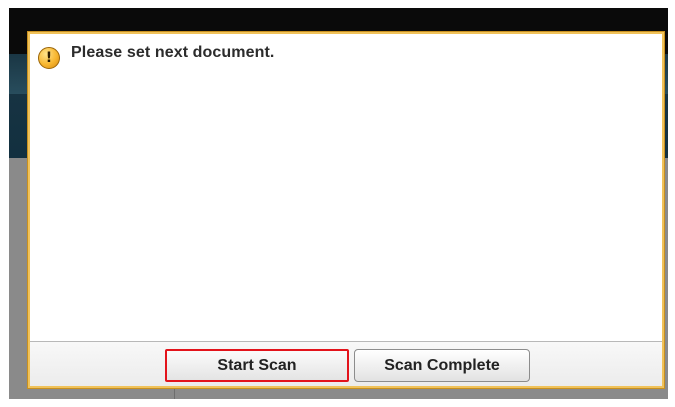  Describe the element at coordinates (257, 365) in the screenshot. I see `start-scan-button: Start Scan` at that location.